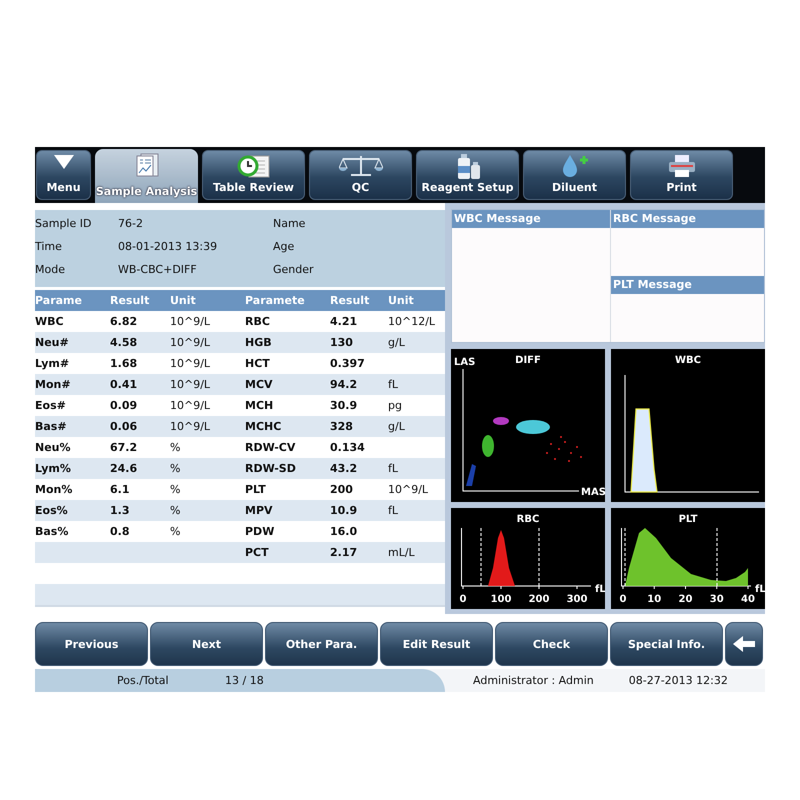 The height and width of the screenshot is (800, 800). I want to click on chart-title: WBC, so click(688, 360).